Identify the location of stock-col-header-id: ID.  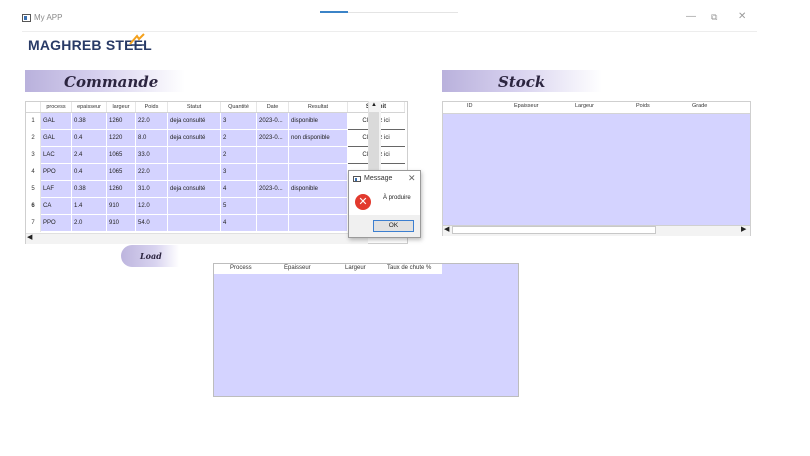
(470, 106).